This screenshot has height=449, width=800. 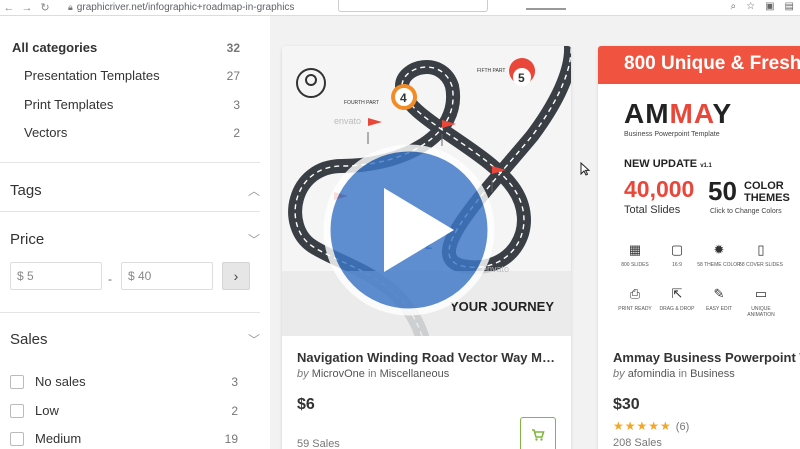 What do you see at coordinates (635, 249) in the screenshot?
I see `grid-icon: ▦` at bounding box center [635, 249].